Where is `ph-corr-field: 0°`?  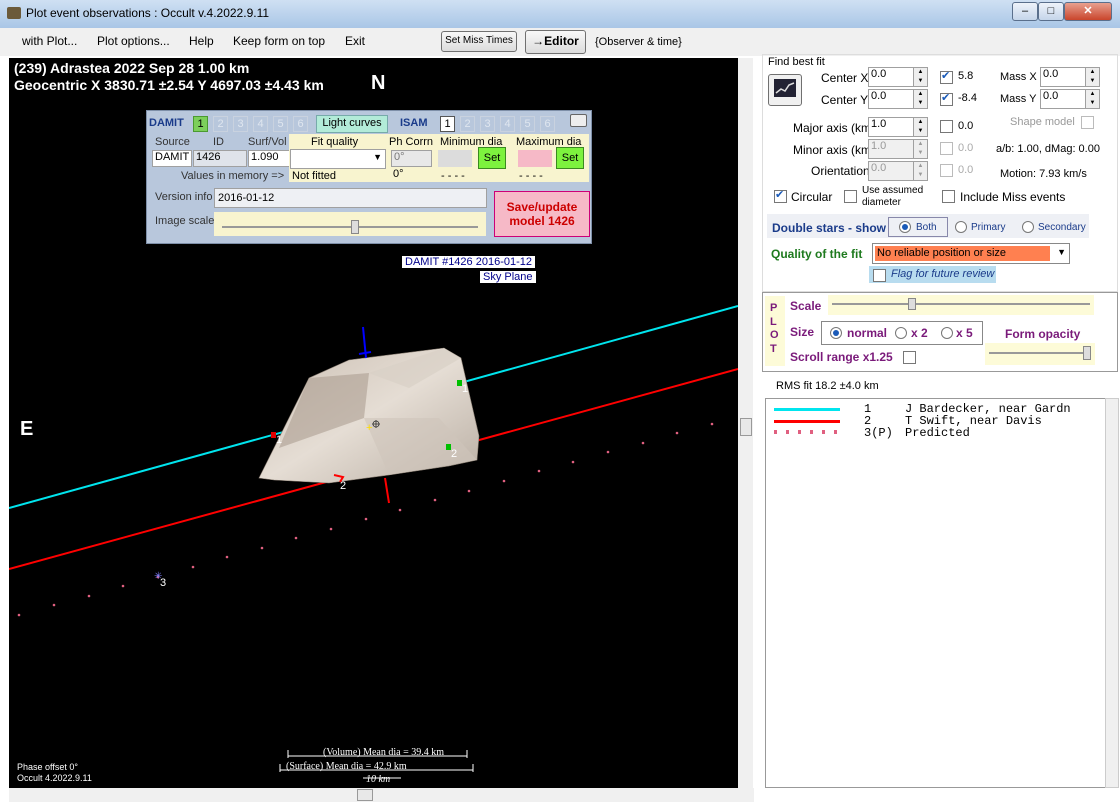 ph-corr-field: 0° is located at coordinates (411, 158).